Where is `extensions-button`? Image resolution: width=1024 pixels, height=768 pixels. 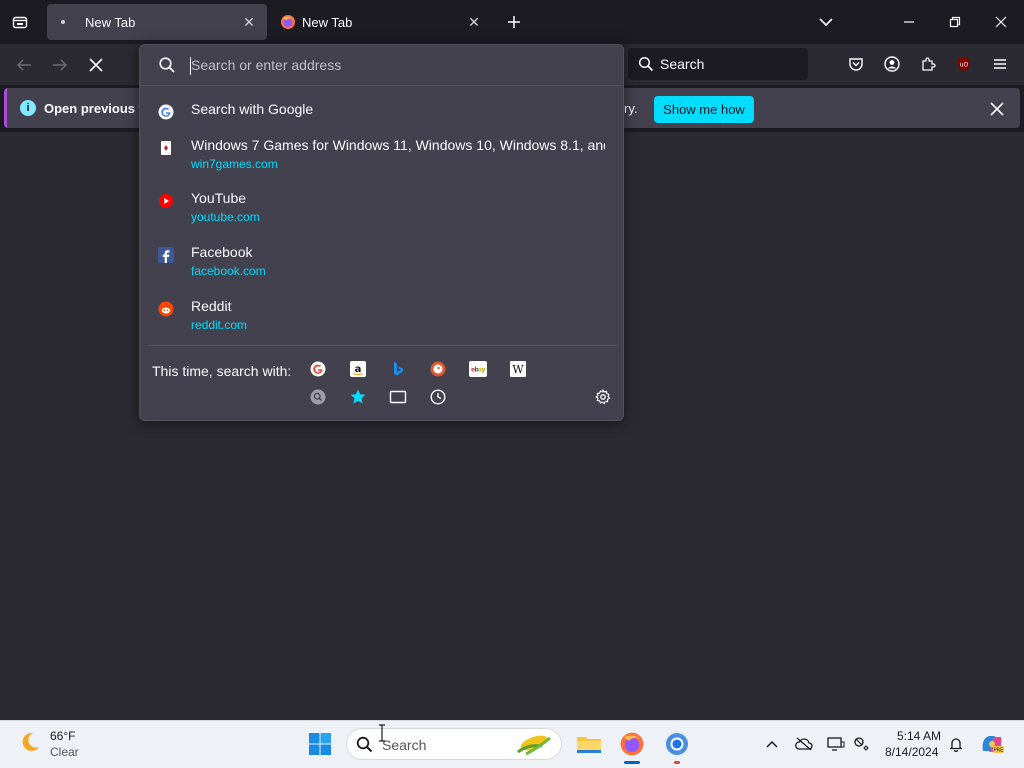 extensions-button is located at coordinates (928, 64).